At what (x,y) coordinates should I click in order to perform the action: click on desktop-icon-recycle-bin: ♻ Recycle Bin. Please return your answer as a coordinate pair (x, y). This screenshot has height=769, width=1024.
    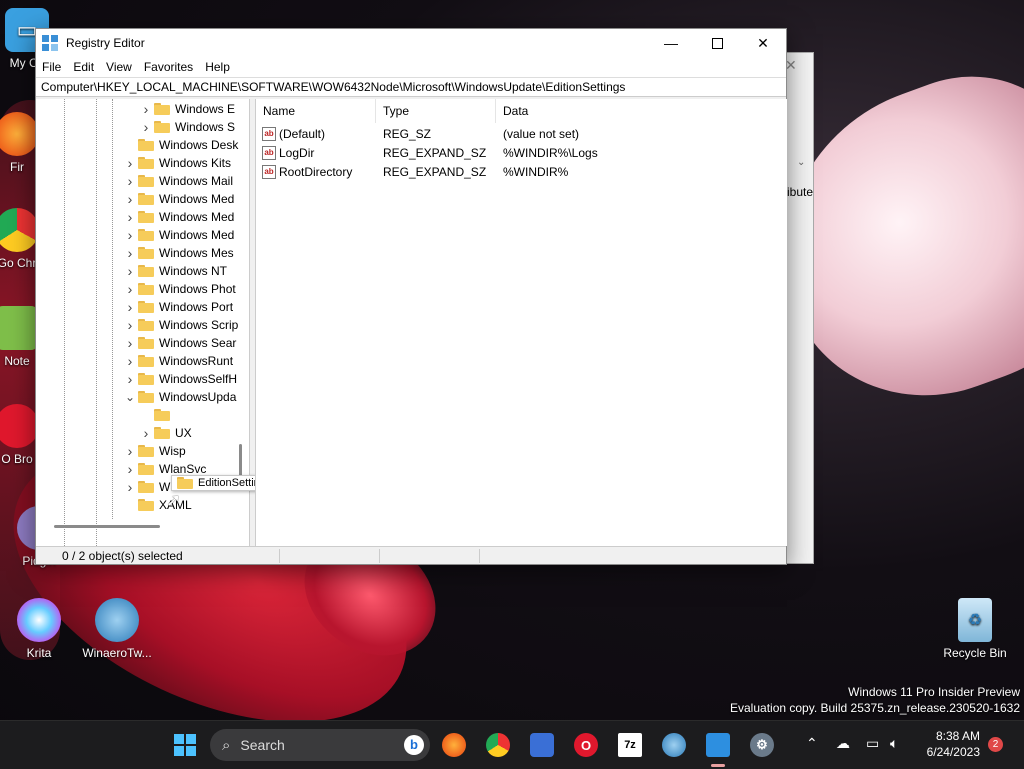
    Looking at the image, I should click on (975, 629).